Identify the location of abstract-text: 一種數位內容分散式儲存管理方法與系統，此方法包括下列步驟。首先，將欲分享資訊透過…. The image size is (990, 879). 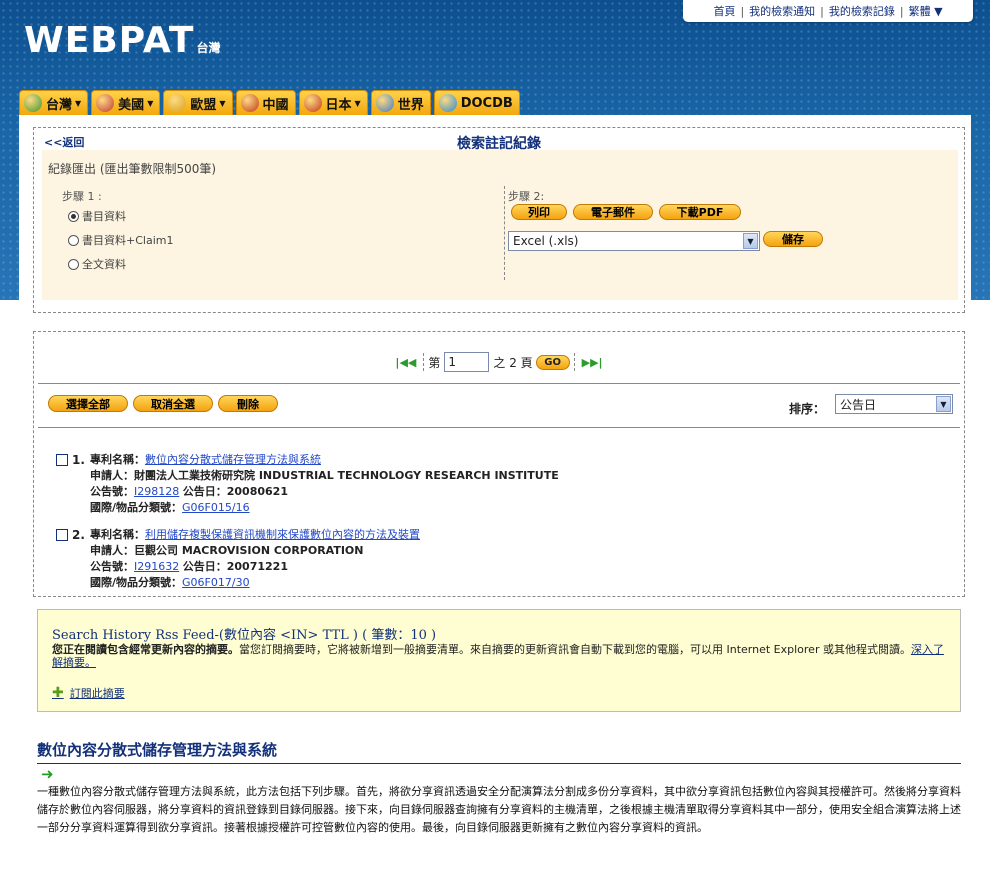
(499, 809).